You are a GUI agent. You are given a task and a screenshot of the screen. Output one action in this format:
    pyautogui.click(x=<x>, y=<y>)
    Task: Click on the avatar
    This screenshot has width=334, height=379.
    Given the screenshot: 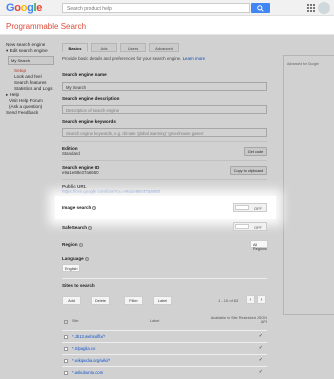 What is the action you would take?
    pyautogui.click(x=324, y=8)
    